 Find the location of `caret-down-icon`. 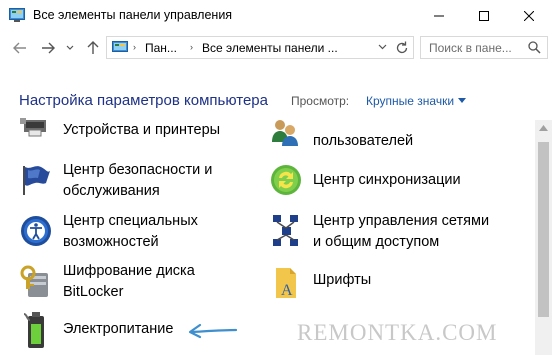

caret-down-icon is located at coordinates (462, 100).